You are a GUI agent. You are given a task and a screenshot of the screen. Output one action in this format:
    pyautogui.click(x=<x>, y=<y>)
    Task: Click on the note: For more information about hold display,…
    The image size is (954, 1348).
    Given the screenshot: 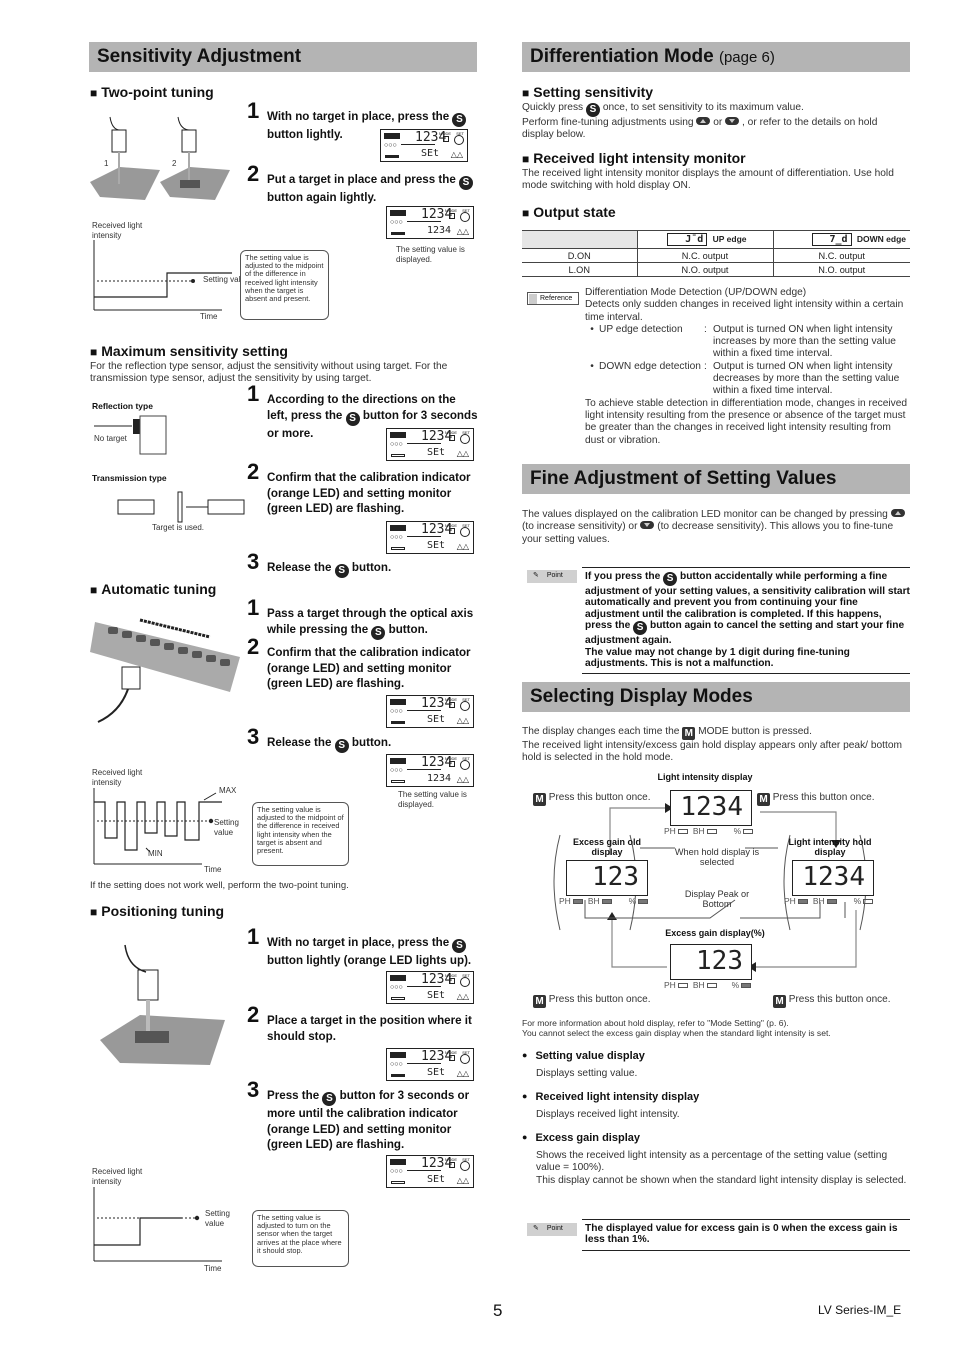 What is the action you would take?
    pyautogui.click(x=655, y=1023)
    